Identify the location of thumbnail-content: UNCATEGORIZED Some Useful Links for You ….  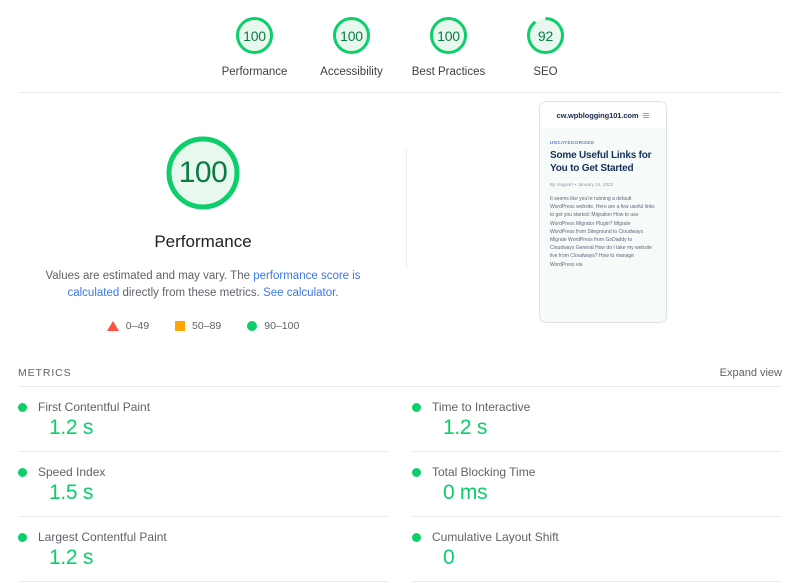
(603, 225).